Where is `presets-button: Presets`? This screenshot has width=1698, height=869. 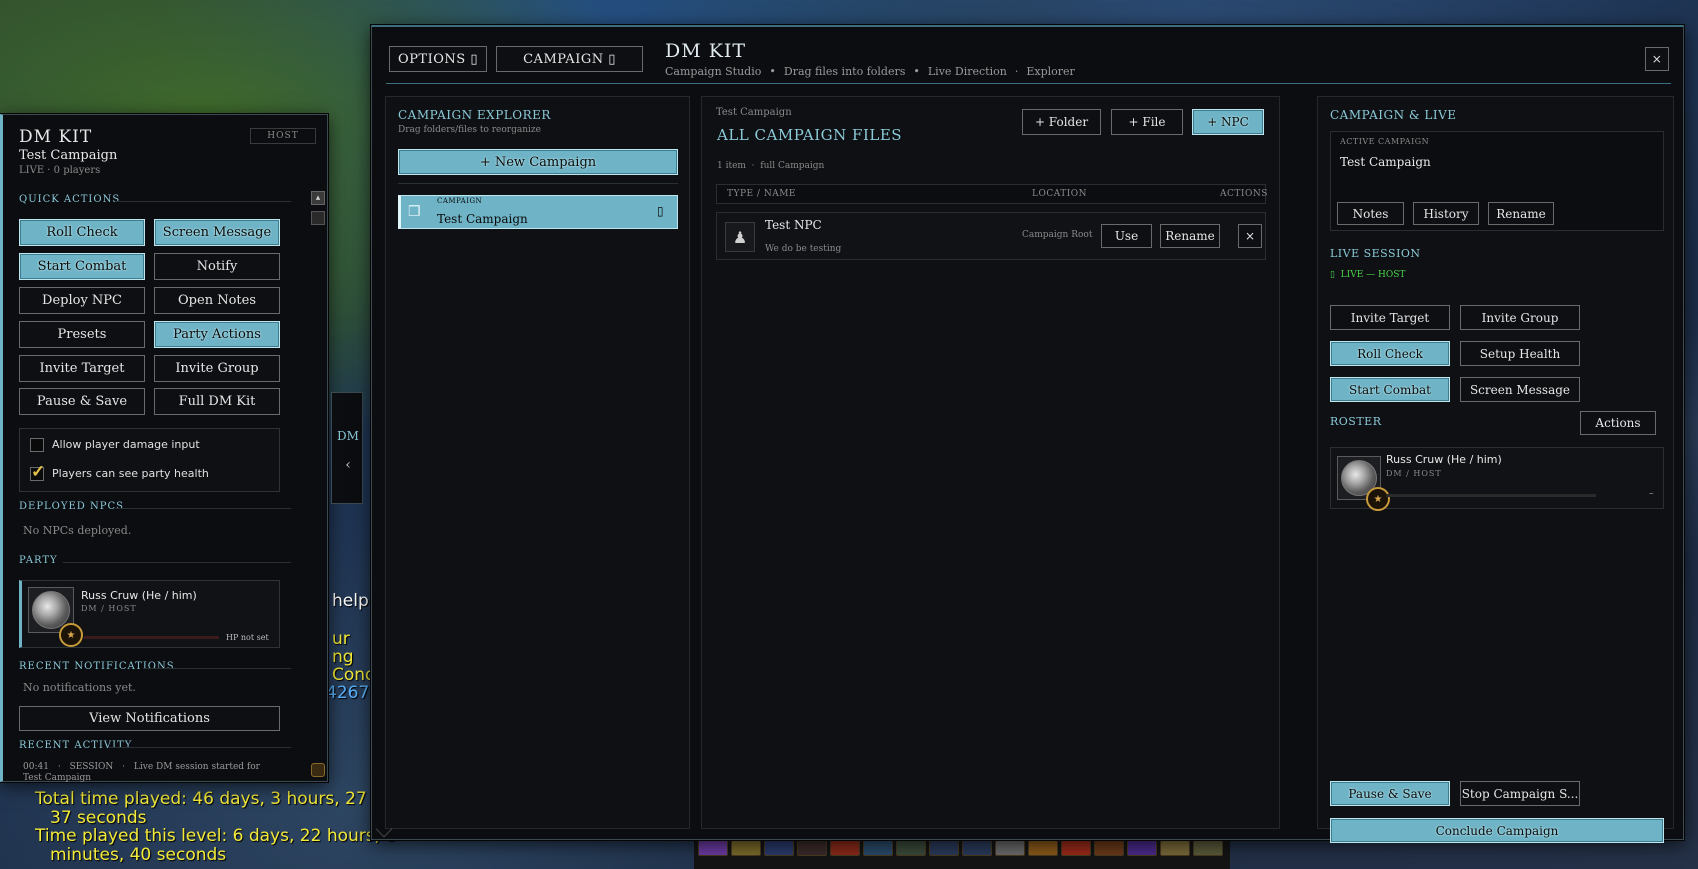
presets-button: Presets is located at coordinates (82, 334).